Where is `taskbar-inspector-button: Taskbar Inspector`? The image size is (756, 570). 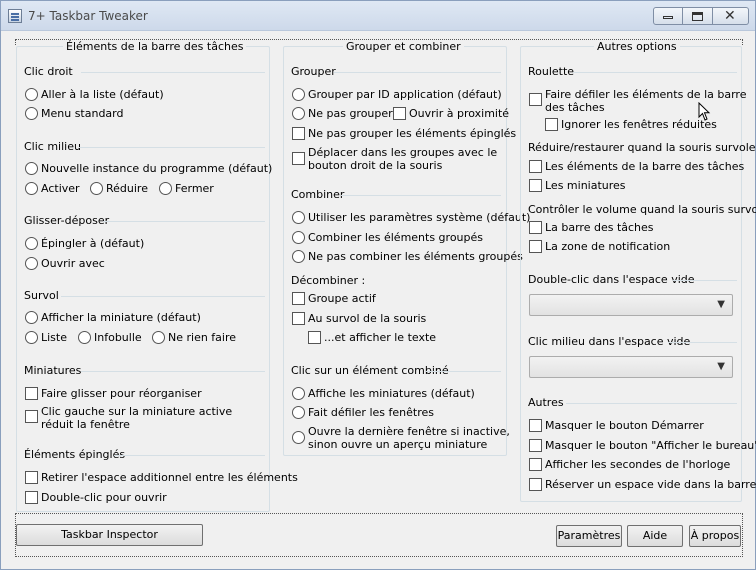 taskbar-inspector-button: Taskbar Inspector is located at coordinates (109, 535).